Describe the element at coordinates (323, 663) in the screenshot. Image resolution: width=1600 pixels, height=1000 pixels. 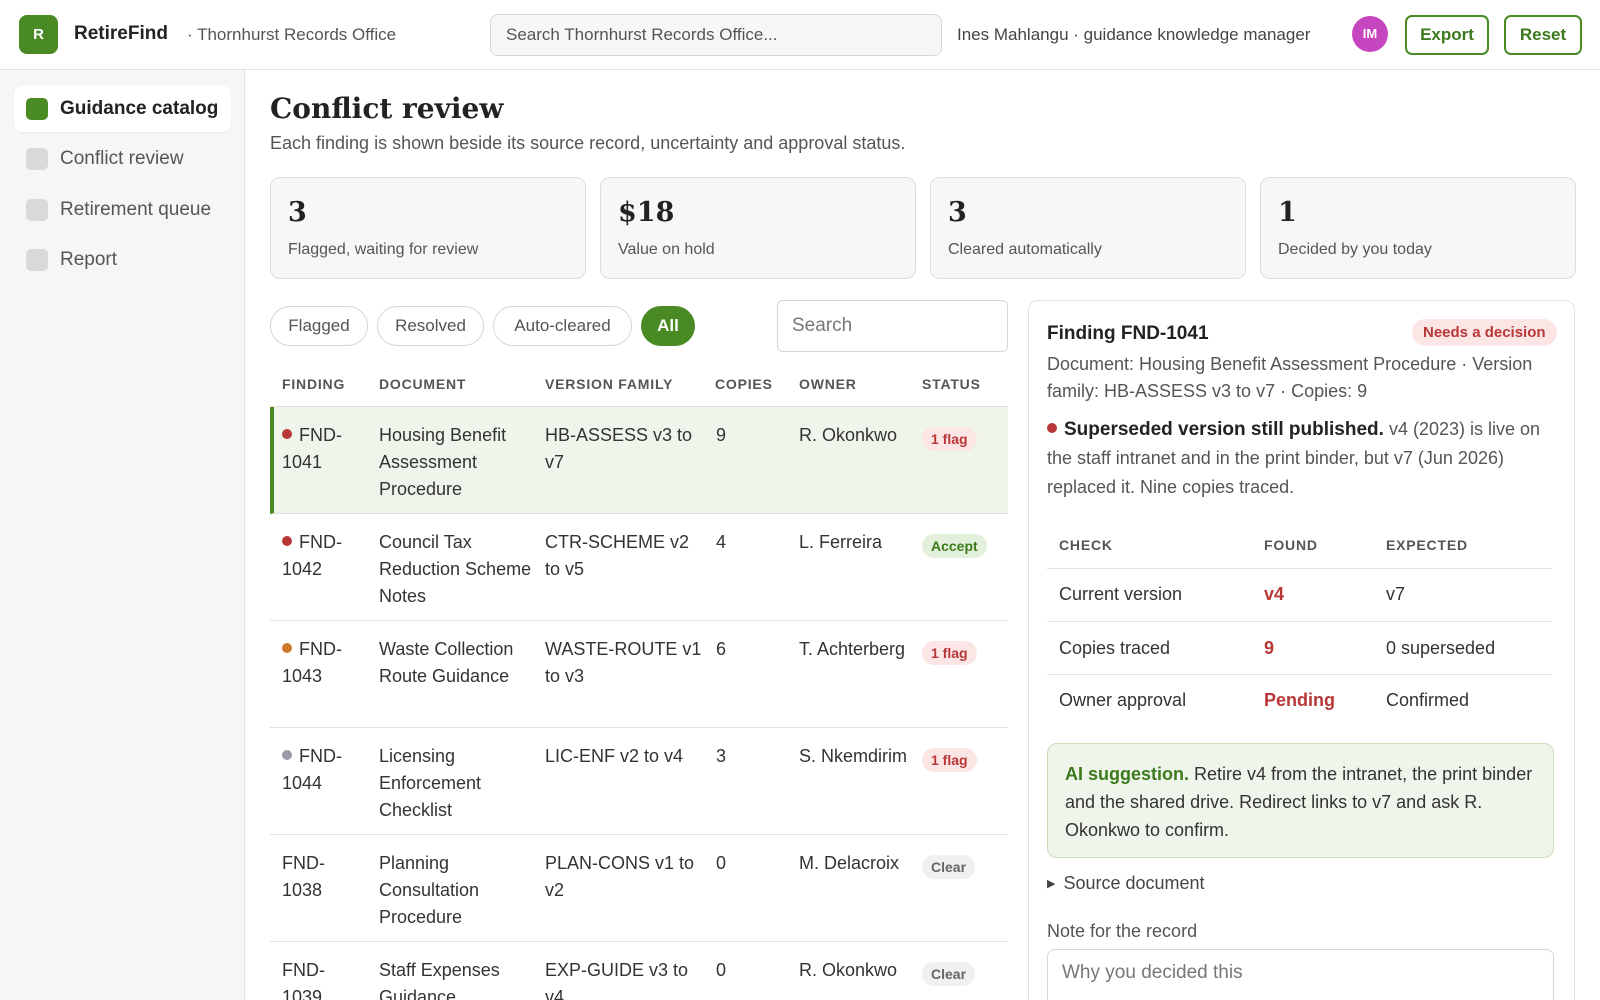
I see `finding-cell: FND-1043` at that location.